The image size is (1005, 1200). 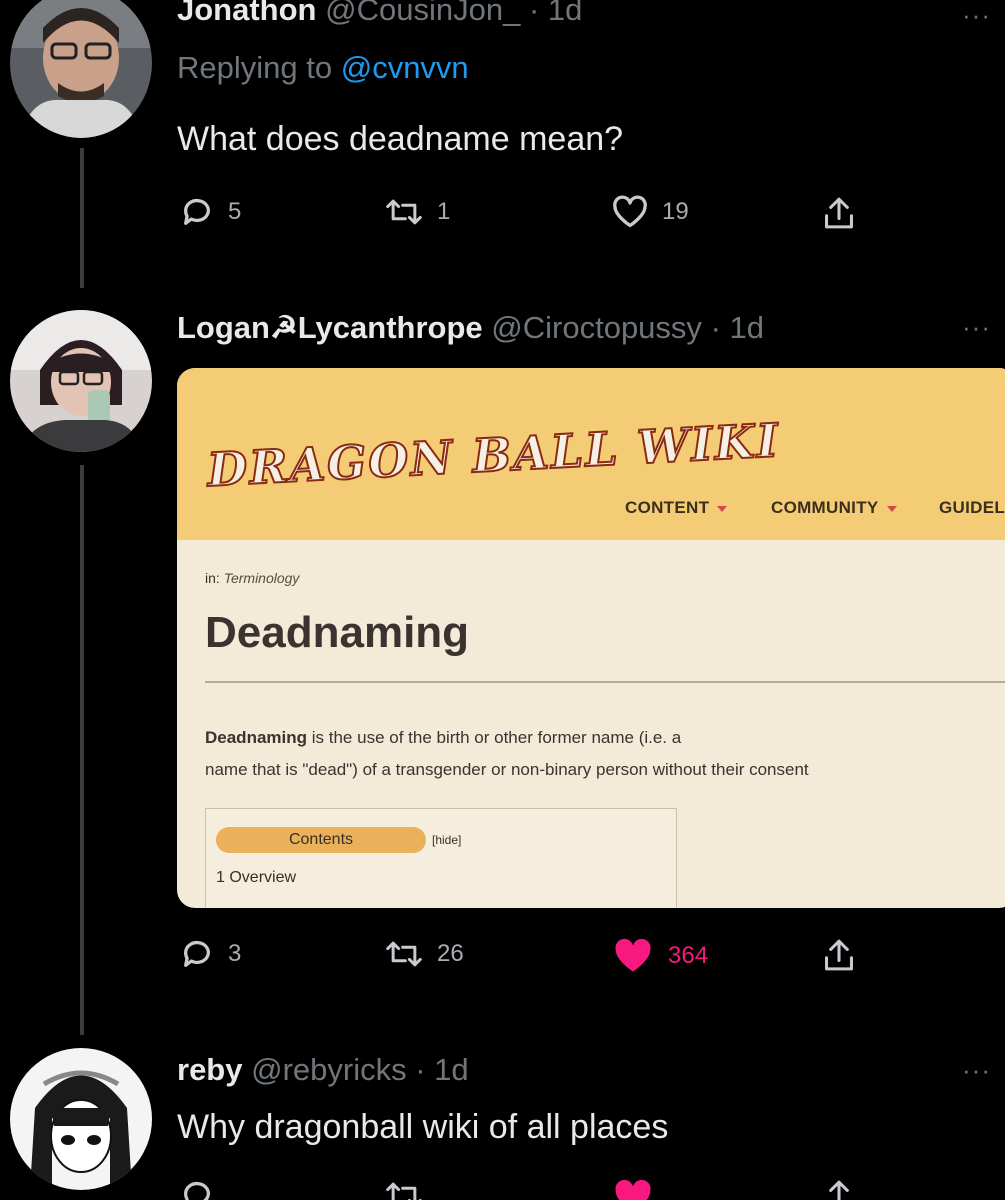 I want to click on toc-item: 1 Overview, so click(x=256, y=878).